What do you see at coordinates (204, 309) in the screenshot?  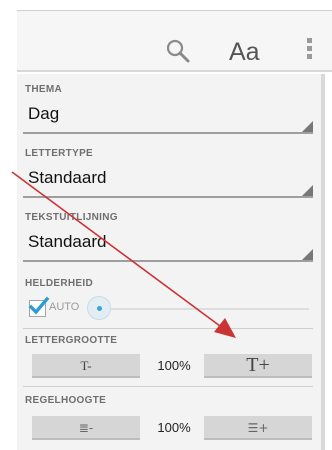 I see `slider-track` at bounding box center [204, 309].